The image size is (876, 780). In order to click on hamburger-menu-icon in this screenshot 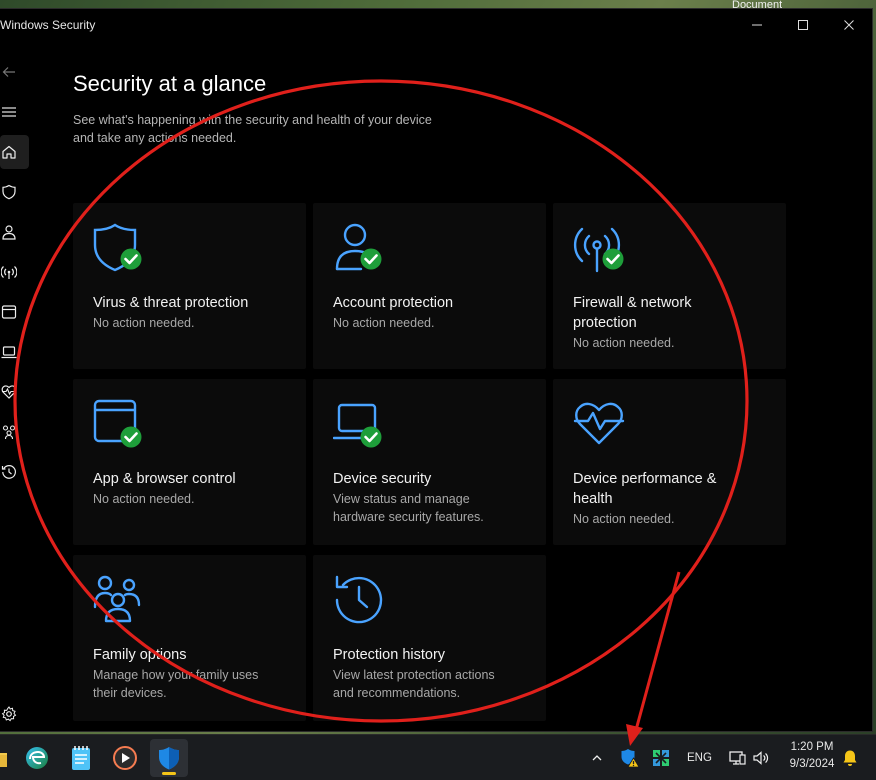, I will do `click(9, 112)`.